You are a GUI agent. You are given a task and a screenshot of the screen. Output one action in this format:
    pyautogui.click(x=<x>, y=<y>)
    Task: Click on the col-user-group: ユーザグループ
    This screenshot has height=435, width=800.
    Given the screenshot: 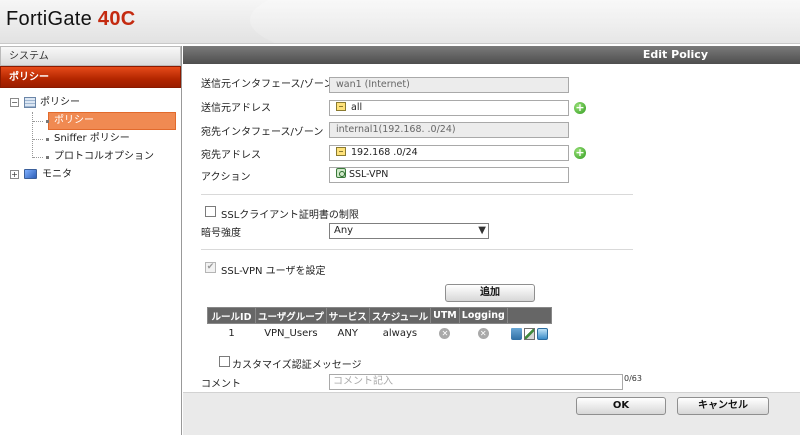 What is the action you would take?
    pyautogui.click(x=291, y=315)
    